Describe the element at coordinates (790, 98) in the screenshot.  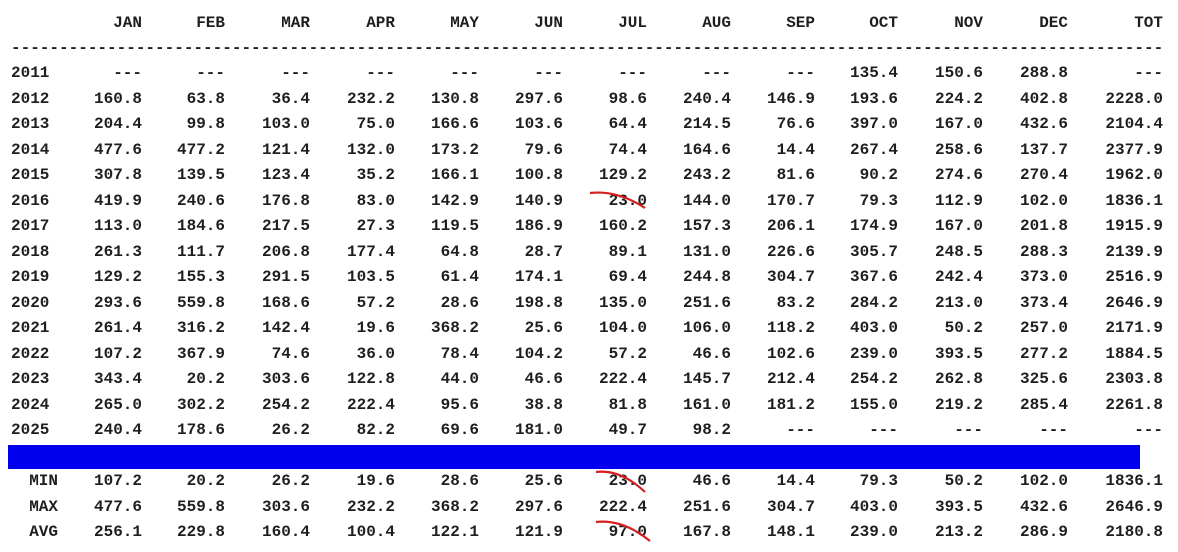
I see `value-cell: 146.9` at that location.